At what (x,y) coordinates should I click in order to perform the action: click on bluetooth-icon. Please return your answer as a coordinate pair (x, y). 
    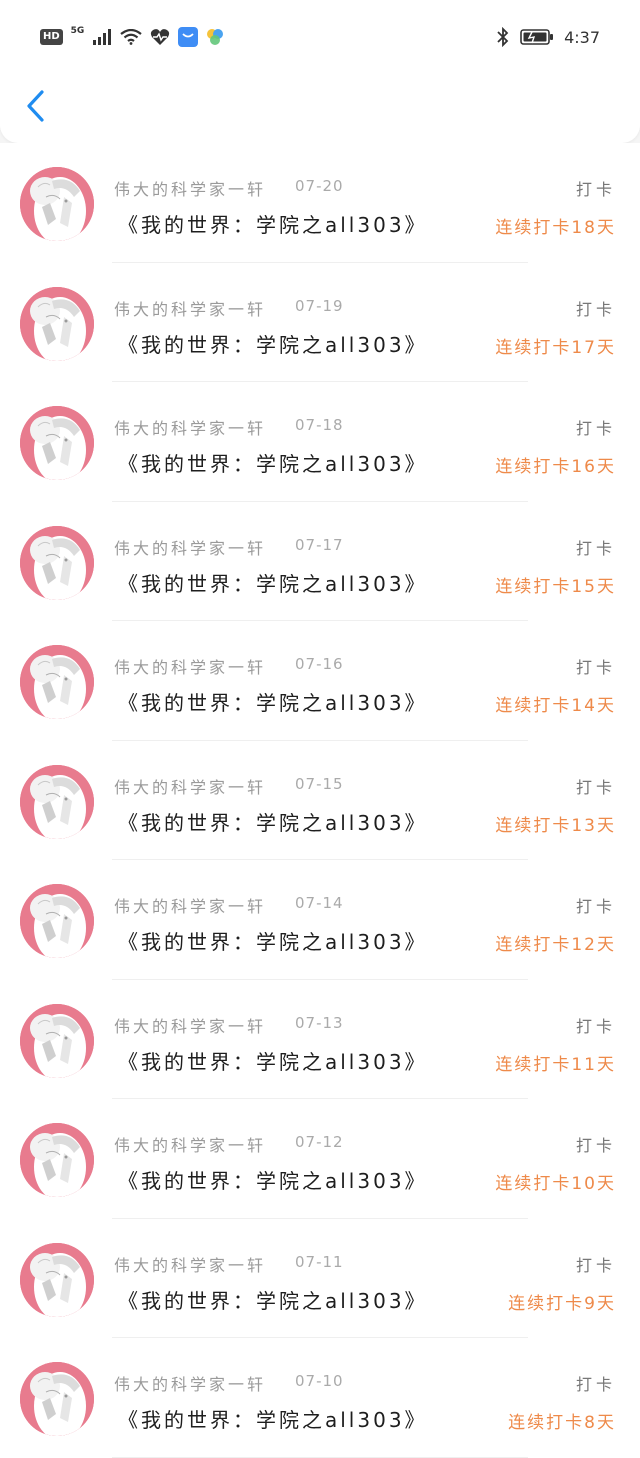
    Looking at the image, I should click on (503, 37).